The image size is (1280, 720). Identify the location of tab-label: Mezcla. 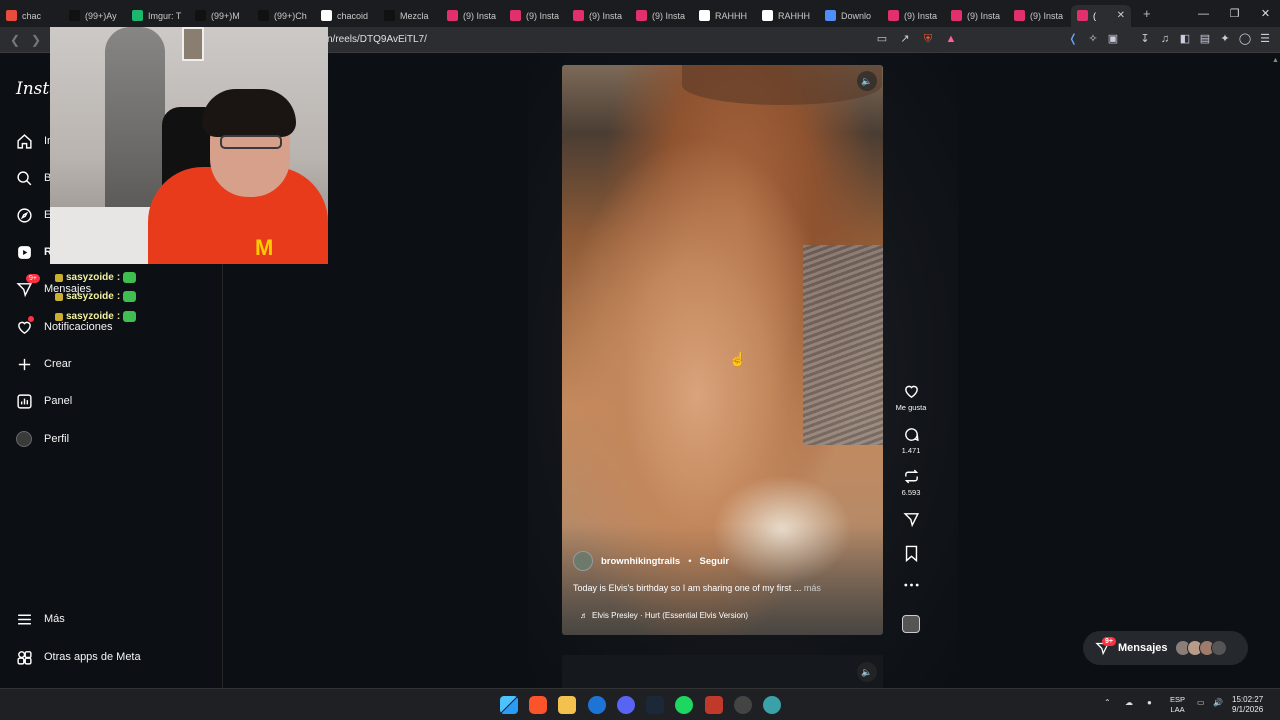
(414, 15).